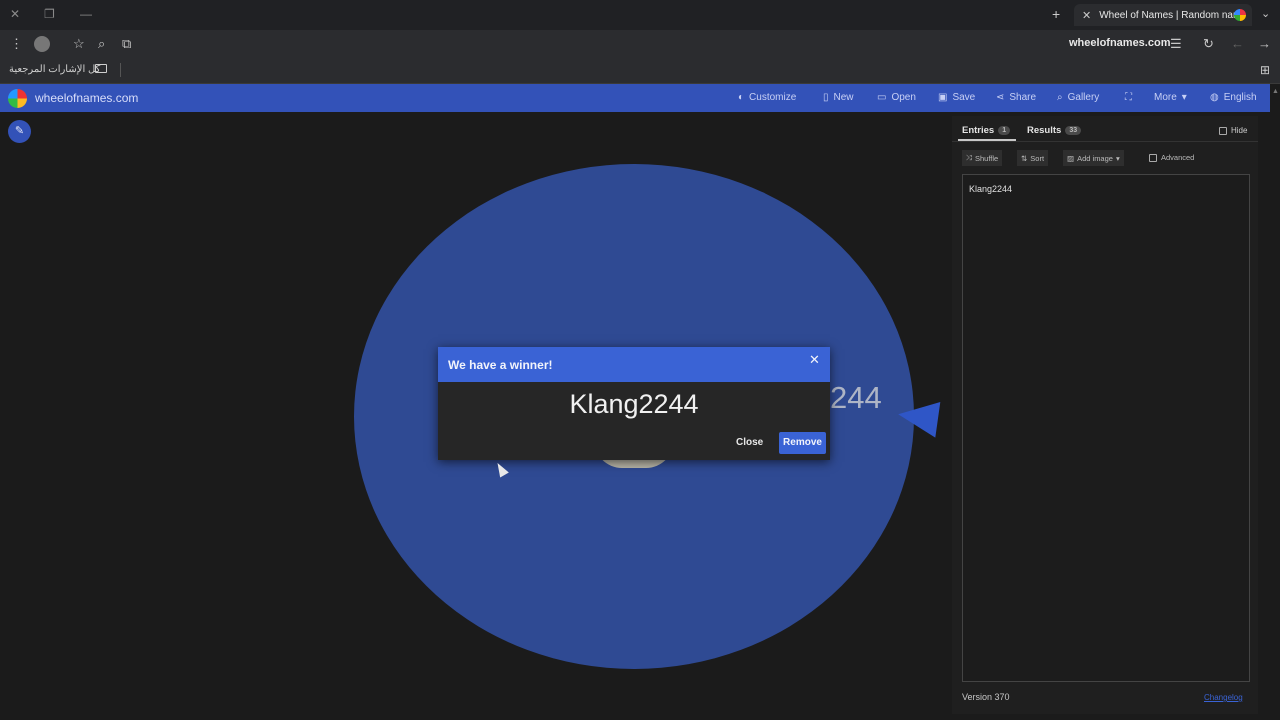  Describe the element at coordinates (964, 97) in the screenshot. I see `nav-save-label: Save` at that location.